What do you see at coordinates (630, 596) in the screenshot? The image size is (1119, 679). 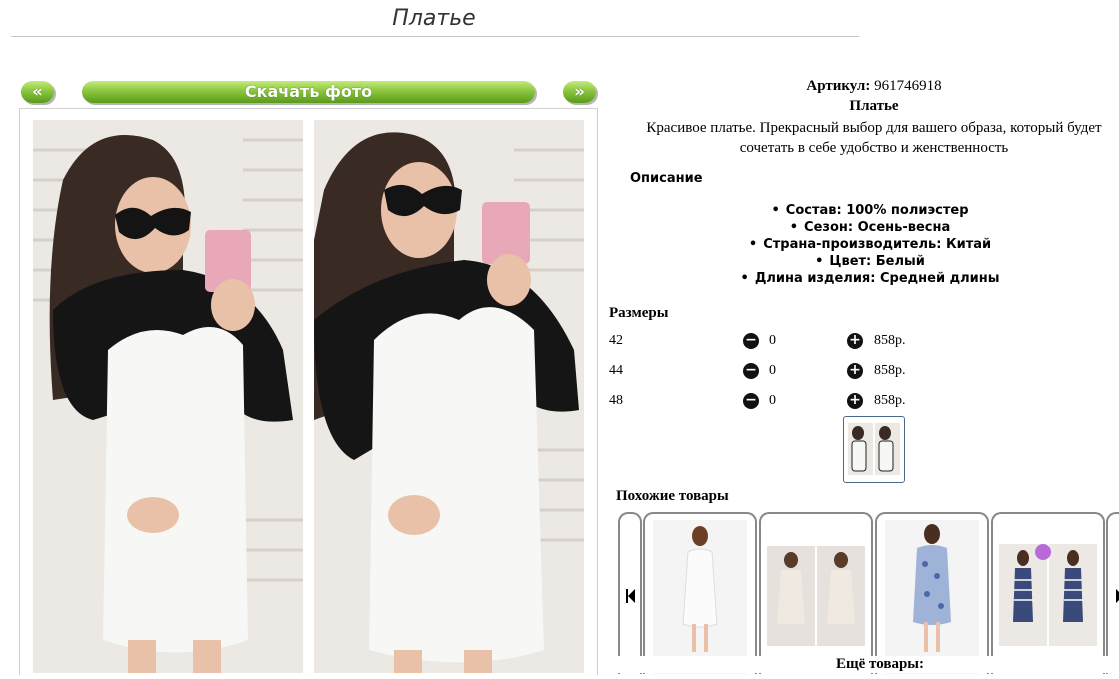 I see `skip-back-icon` at bounding box center [630, 596].